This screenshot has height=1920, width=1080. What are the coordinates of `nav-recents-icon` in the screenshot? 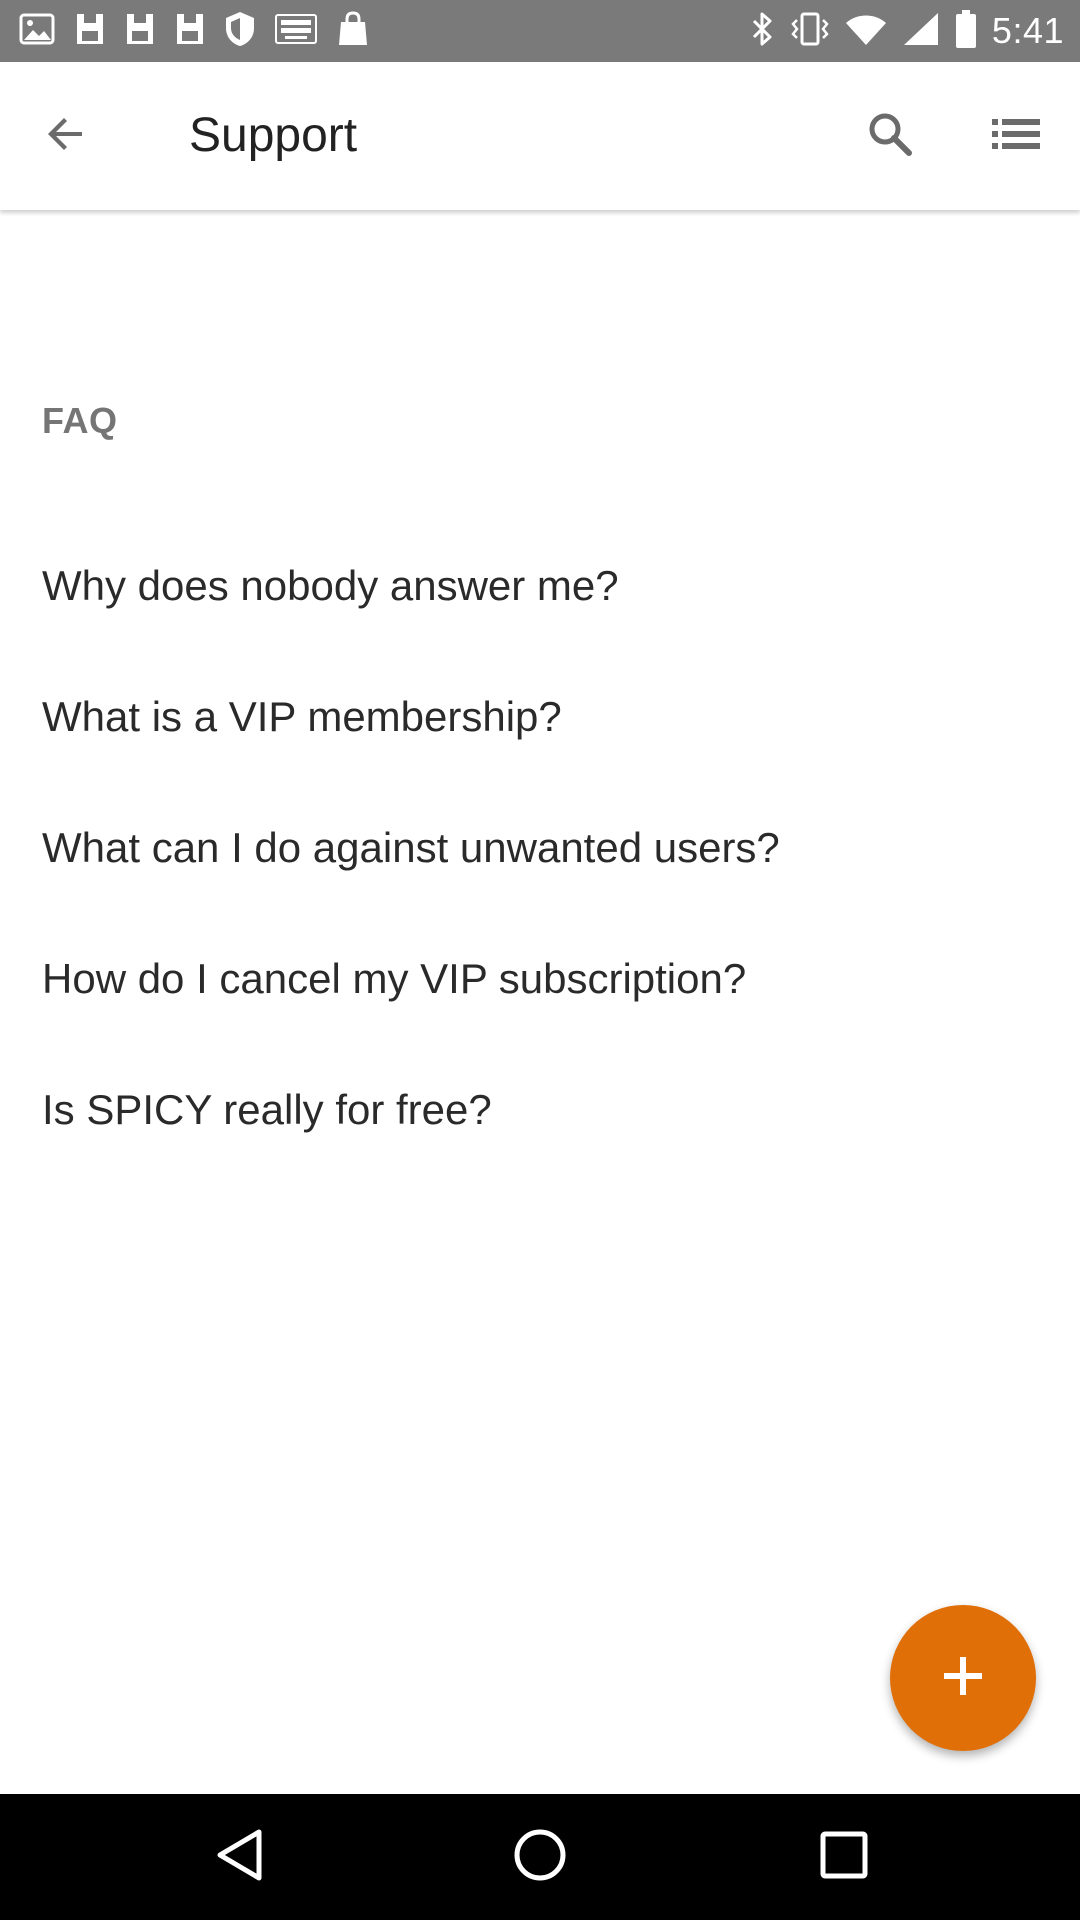 It's located at (844, 1857).